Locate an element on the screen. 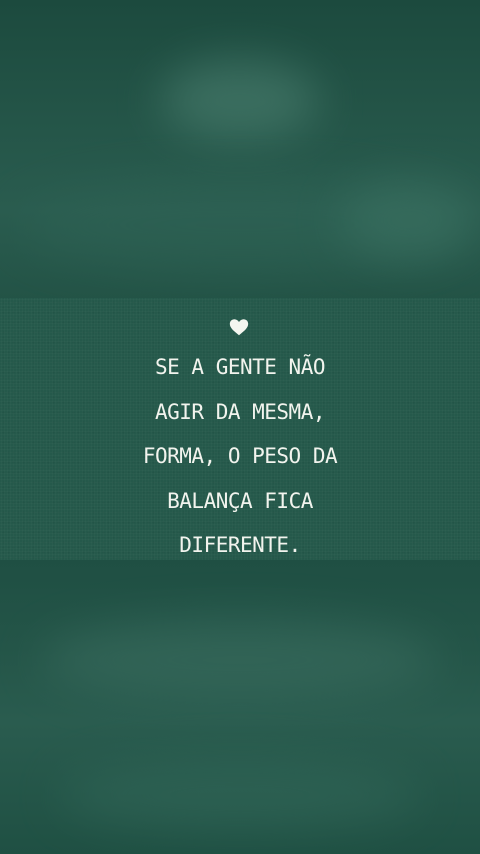 Image resolution: width=480 pixels, height=854 pixels. heart-icon is located at coordinates (239, 327).